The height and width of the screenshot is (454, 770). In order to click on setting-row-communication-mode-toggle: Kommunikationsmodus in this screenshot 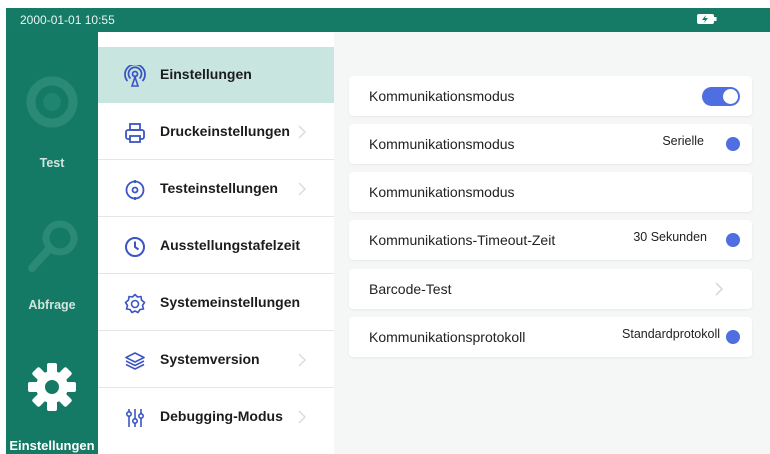, I will do `click(550, 96)`.